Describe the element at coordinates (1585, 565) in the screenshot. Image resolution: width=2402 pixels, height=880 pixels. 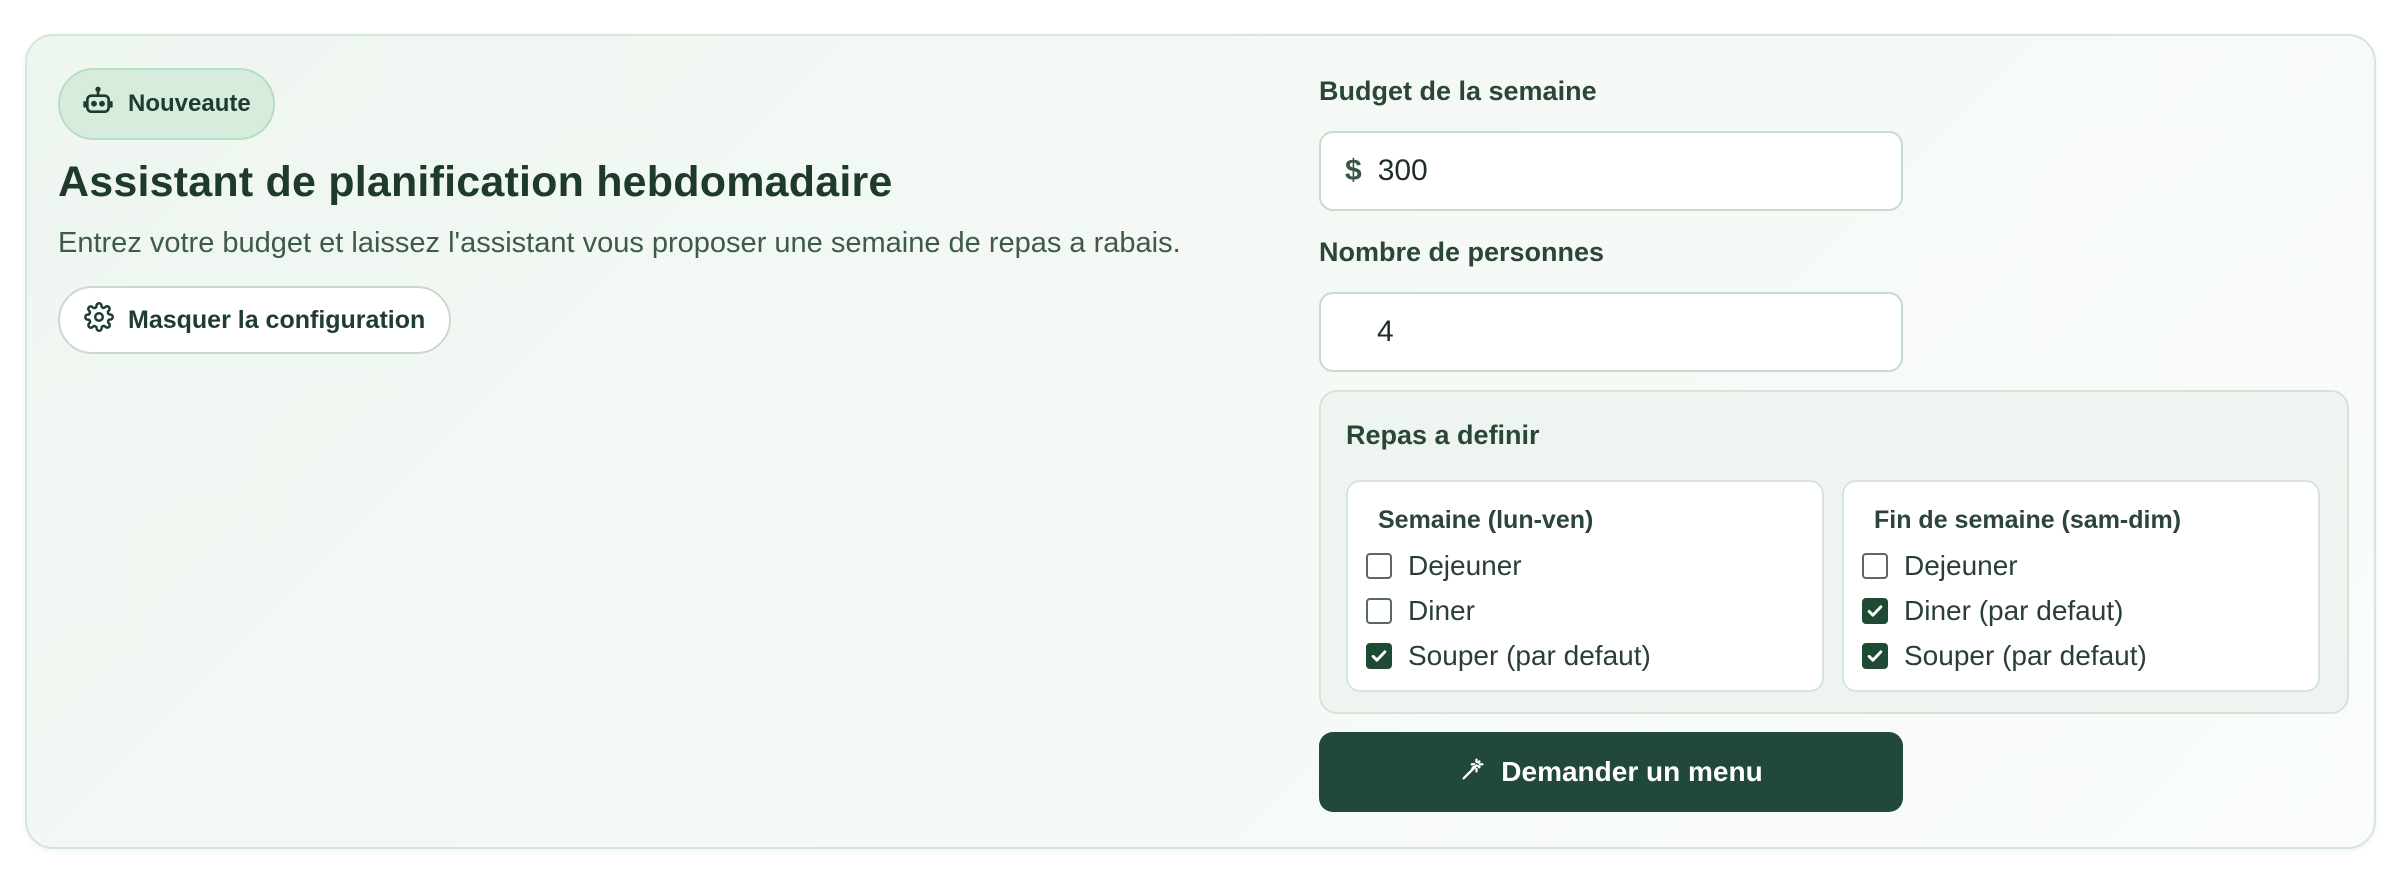
I see `weekday-option-dejeuner: Dejeuner` at that location.